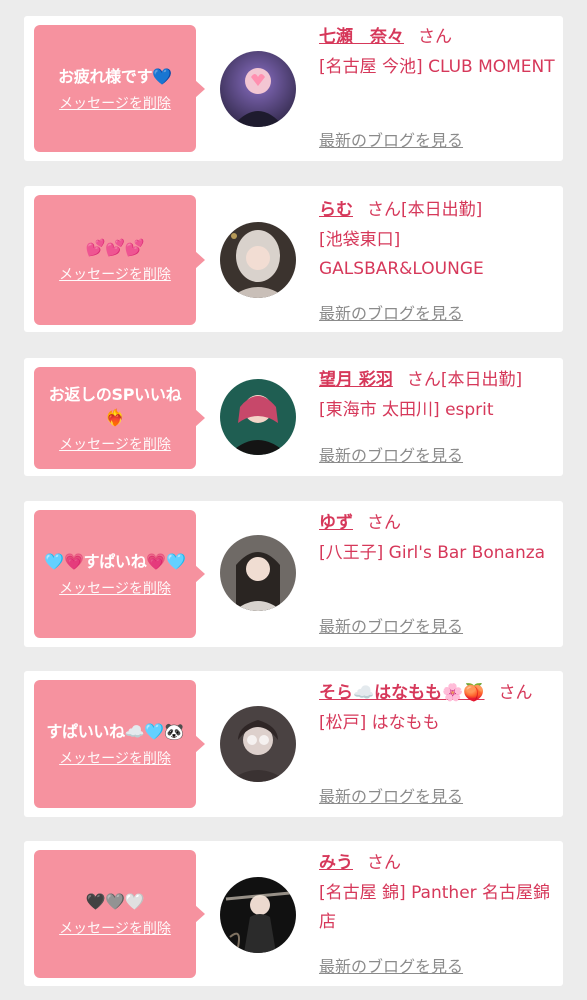 This screenshot has height=1000, width=587. Describe the element at coordinates (438, 539) in the screenshot. I see `sender-info: ゆず さん [八王子] Girl's Bar Bonanza` at that location.